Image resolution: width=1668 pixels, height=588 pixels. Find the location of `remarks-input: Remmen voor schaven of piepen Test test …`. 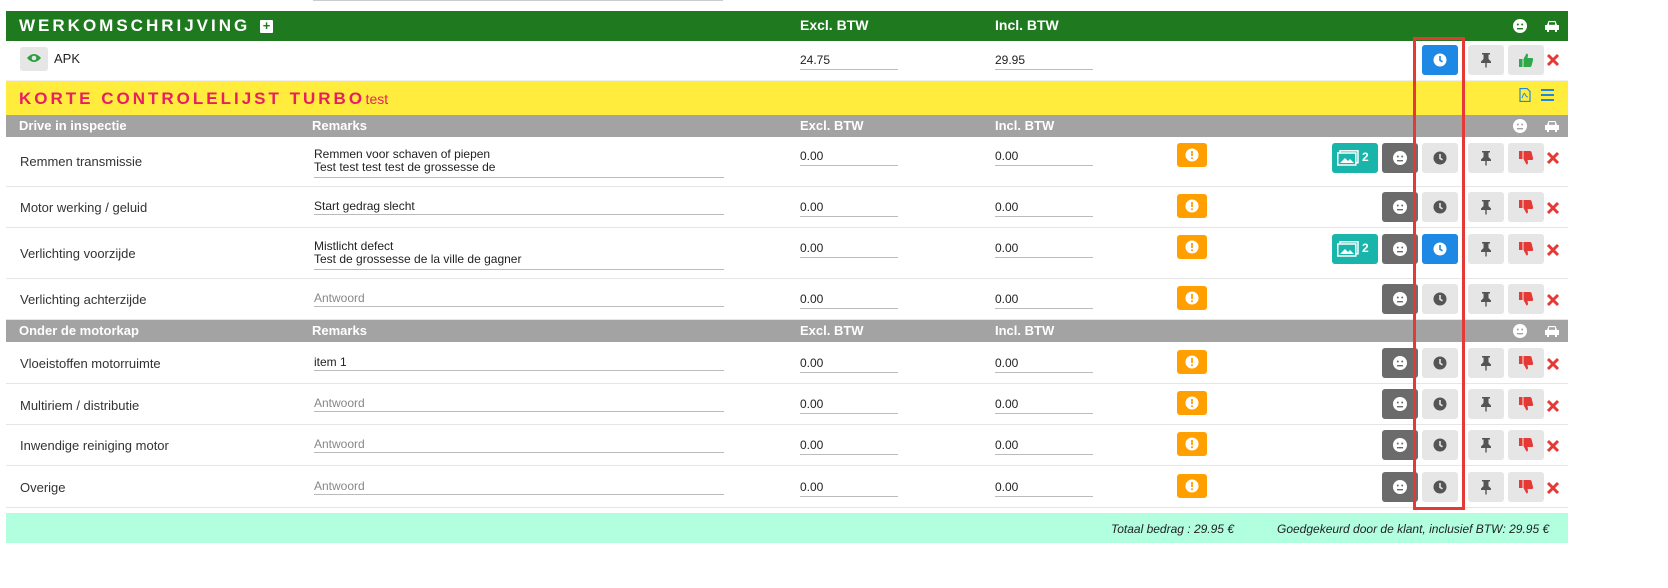

remarks-input: Remmen voor schaven of piepen Test test … is located at coordinates (519, 163).